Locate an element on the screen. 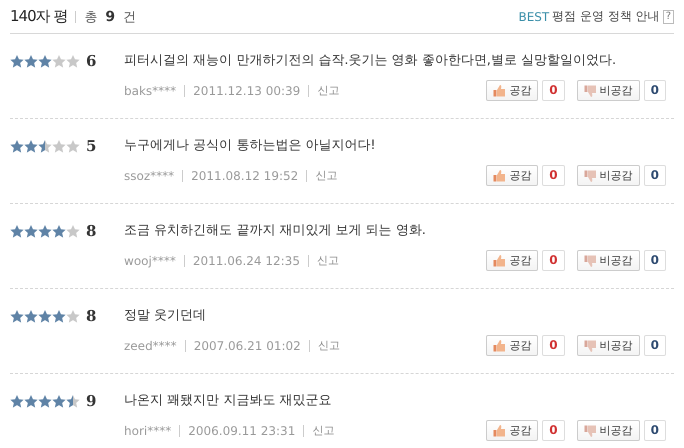 This screenshot has height=448, width=684. review-text: 나온지 꽤됐지만 지금봐도 재밌군요 is located at coordinates (228, 401).